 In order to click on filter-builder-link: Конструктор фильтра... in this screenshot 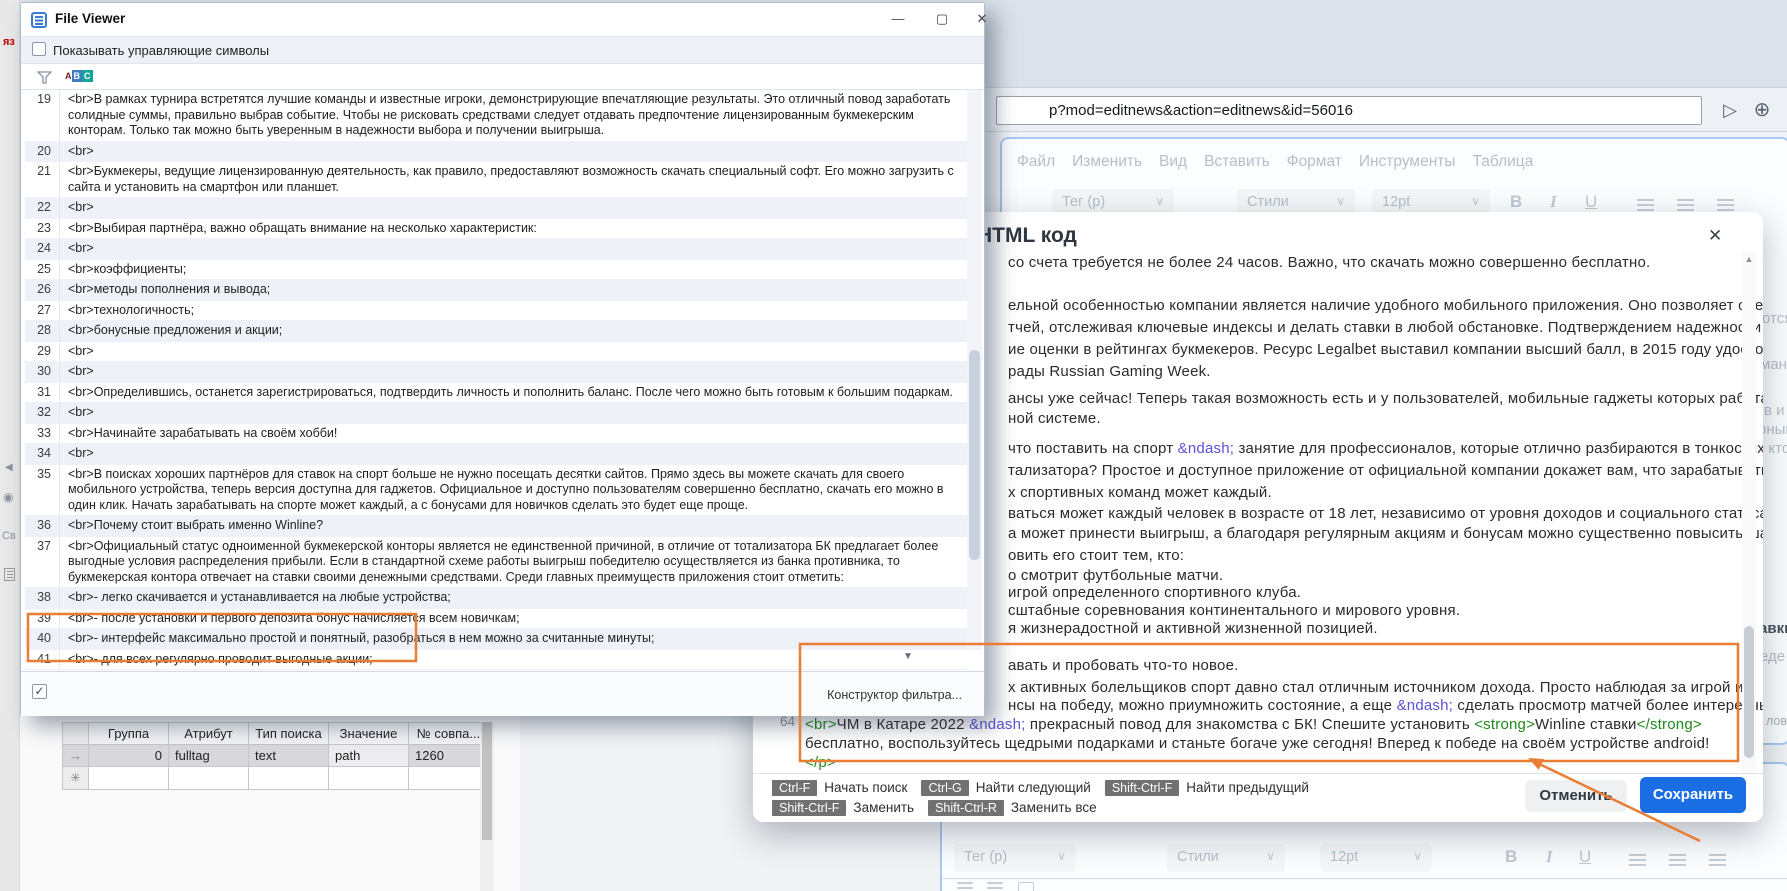, I will do `click(894, 695)`.